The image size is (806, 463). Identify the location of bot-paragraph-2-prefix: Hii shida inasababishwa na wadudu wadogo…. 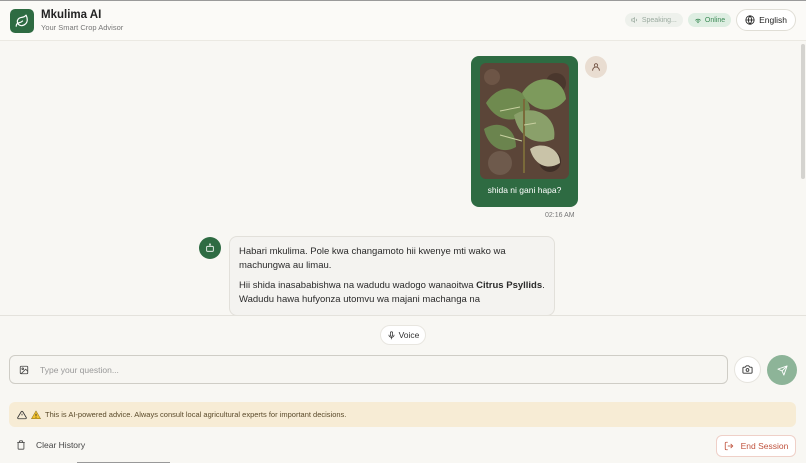
(358, 285).